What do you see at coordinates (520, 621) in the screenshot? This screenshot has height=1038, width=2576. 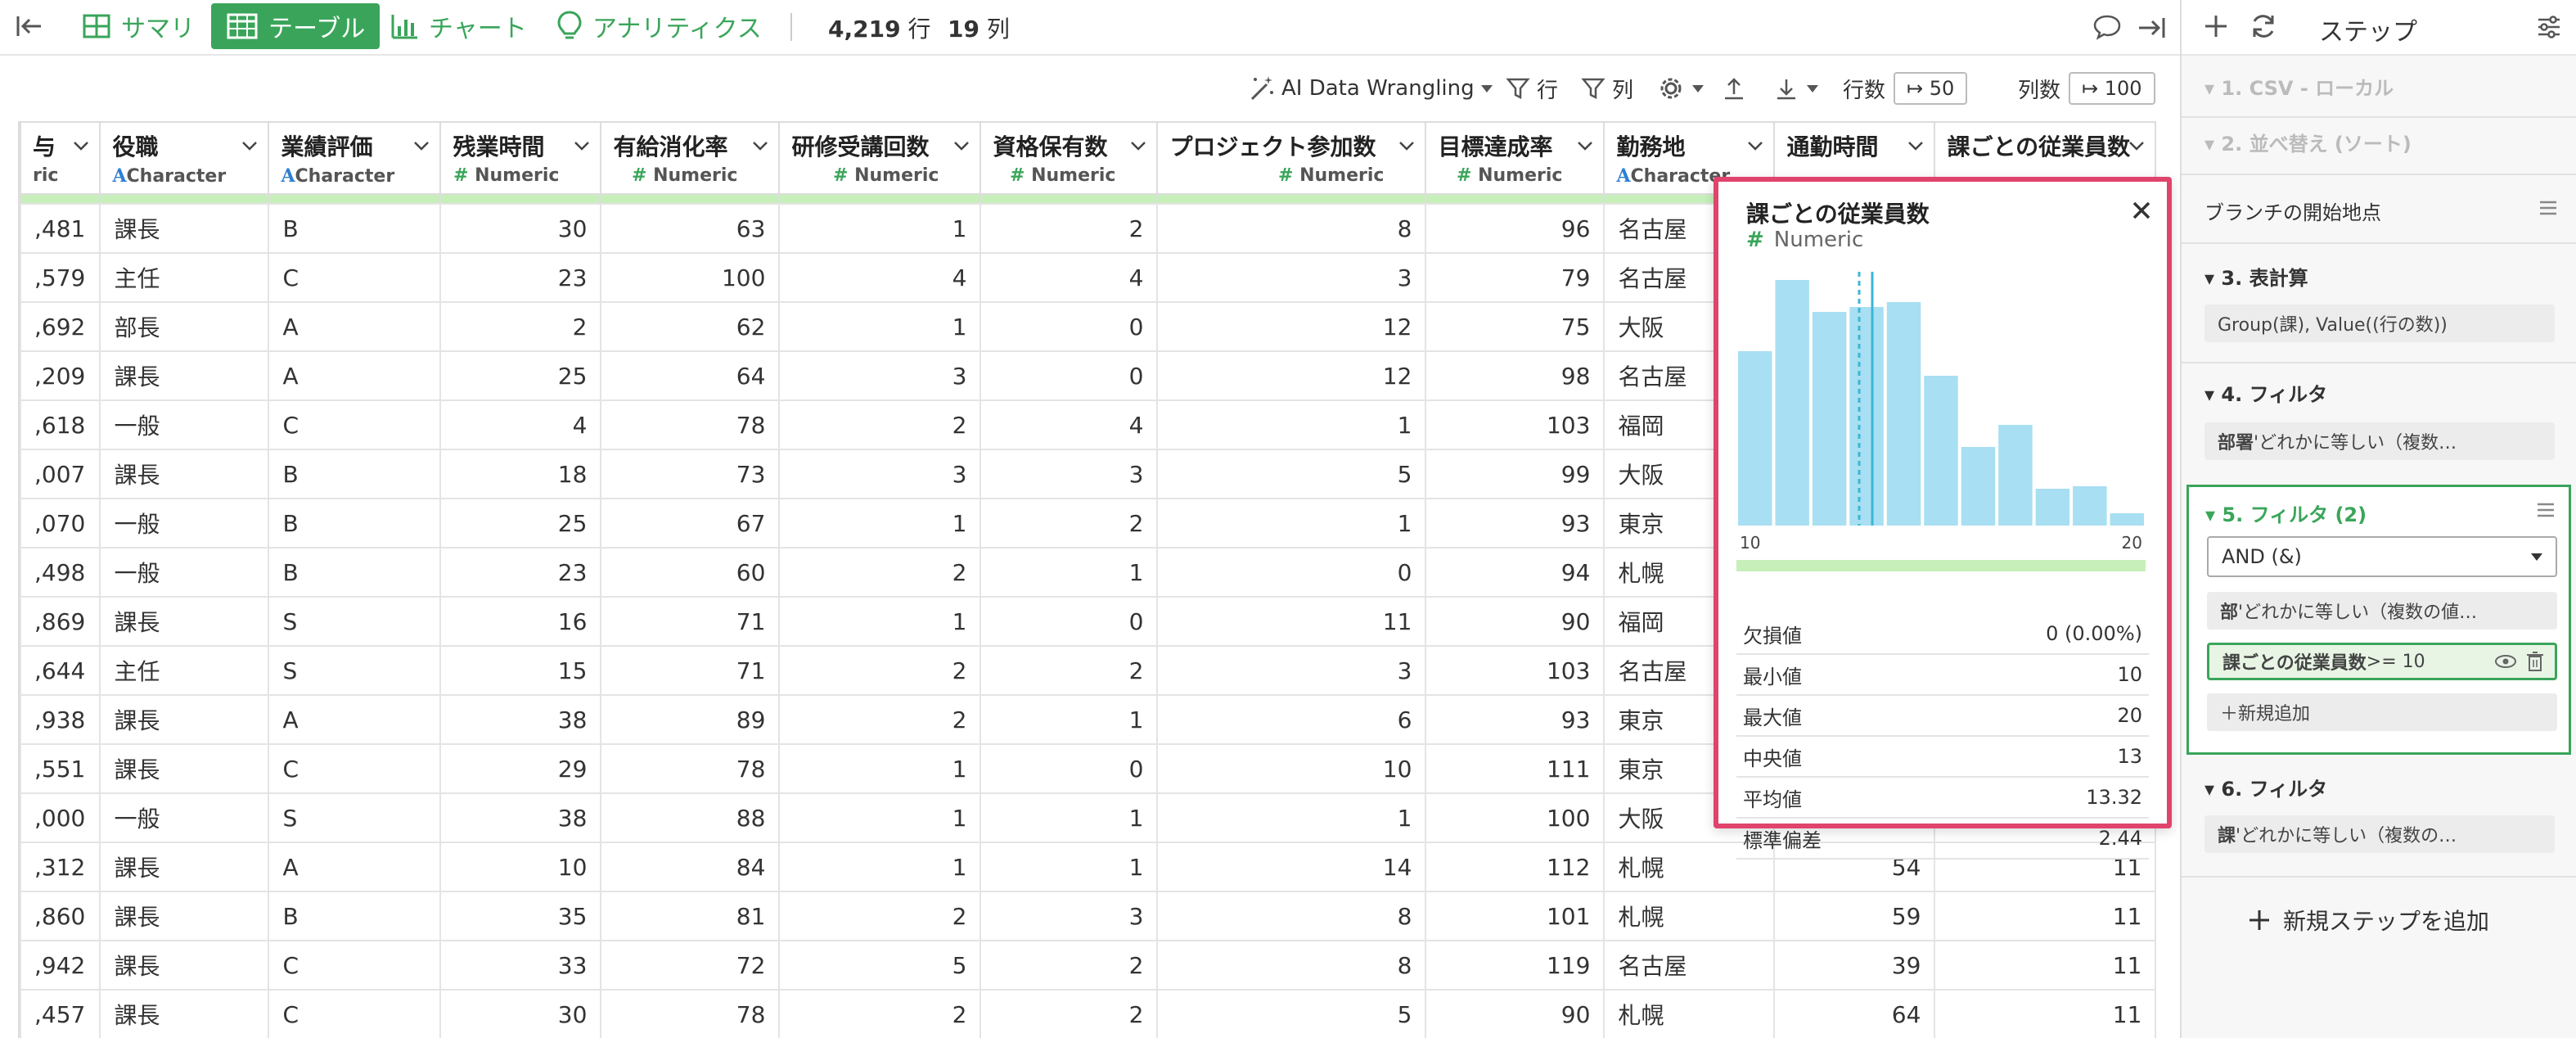 I see `table-cell: 16` at bounding box center [520, 621].